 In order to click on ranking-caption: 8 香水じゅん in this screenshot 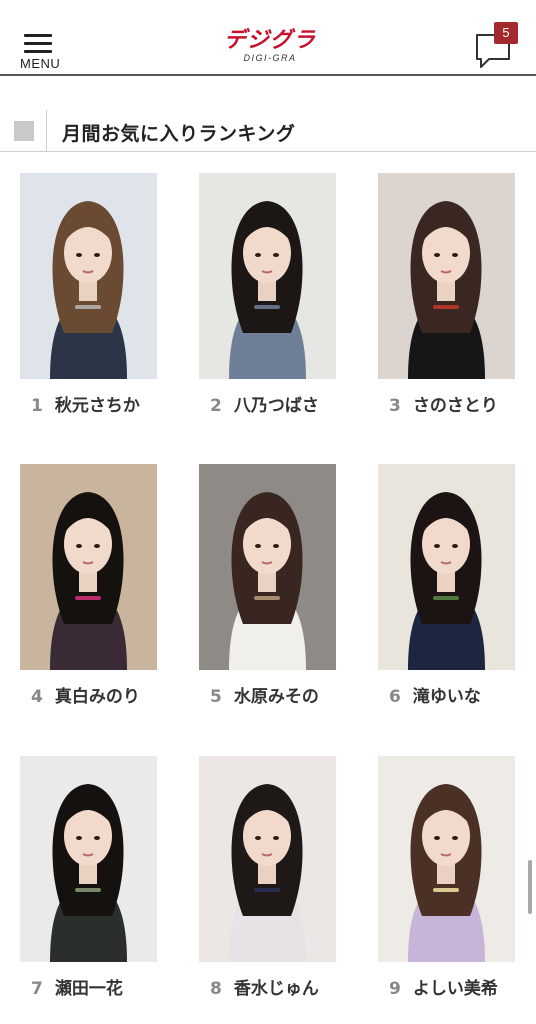, I will do `click(279, 986)`.